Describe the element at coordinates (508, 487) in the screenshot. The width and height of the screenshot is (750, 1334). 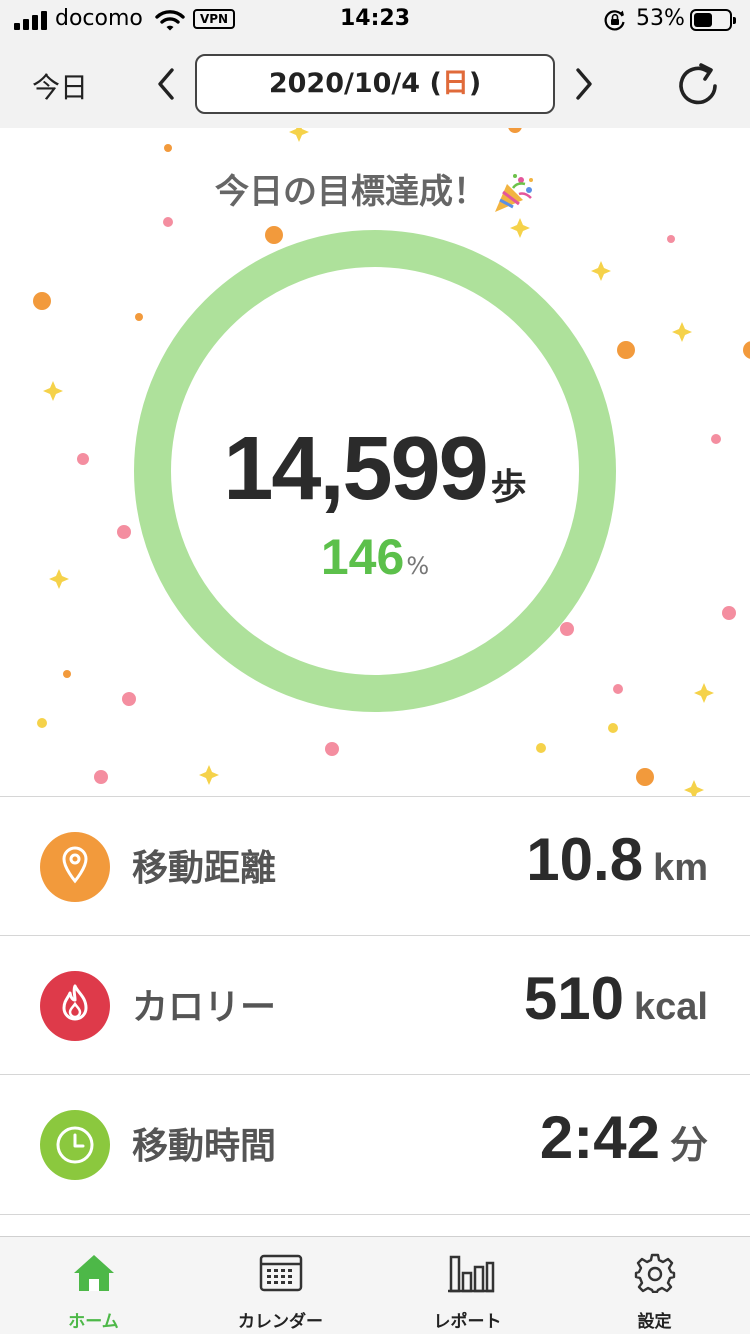
I see `step-count-unit: 歩` at that location.